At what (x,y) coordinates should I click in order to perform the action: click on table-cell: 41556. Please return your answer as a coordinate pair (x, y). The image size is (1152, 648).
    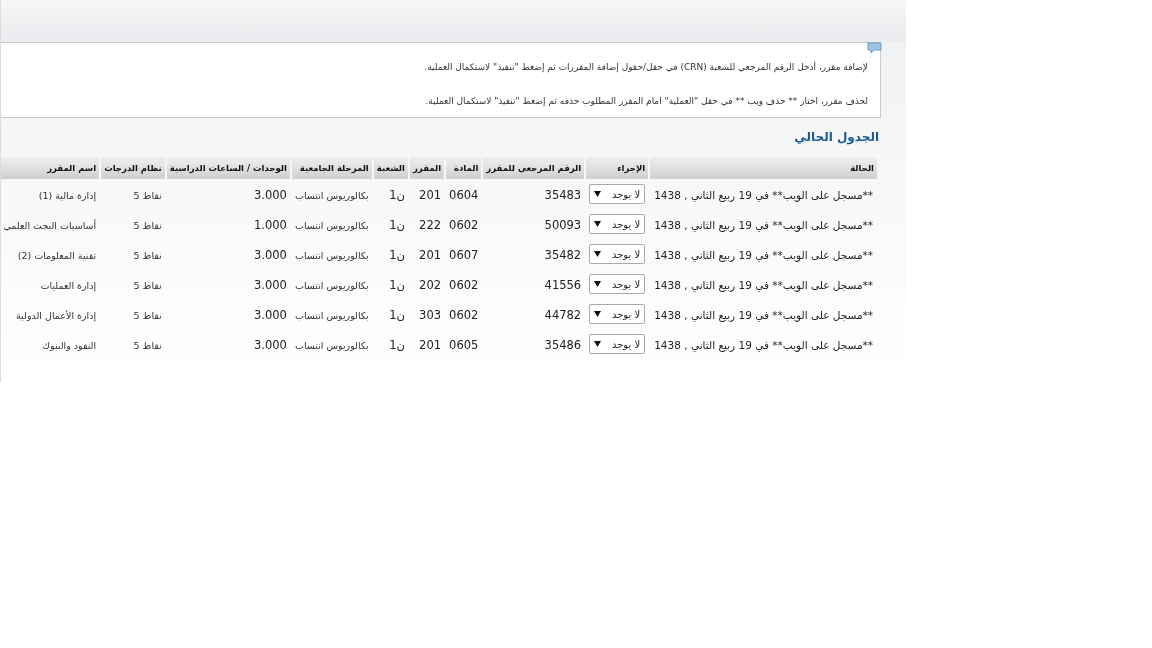
    Looking at the image, I should click on (563, 285).